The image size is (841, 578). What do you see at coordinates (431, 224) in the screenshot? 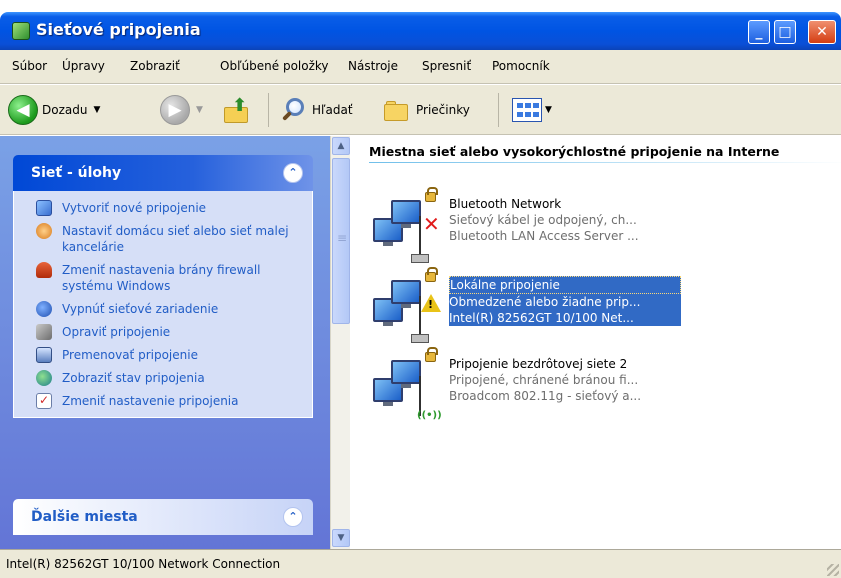
I see `disconnected-x-icon: ✕` at bounding box center [431, 224].